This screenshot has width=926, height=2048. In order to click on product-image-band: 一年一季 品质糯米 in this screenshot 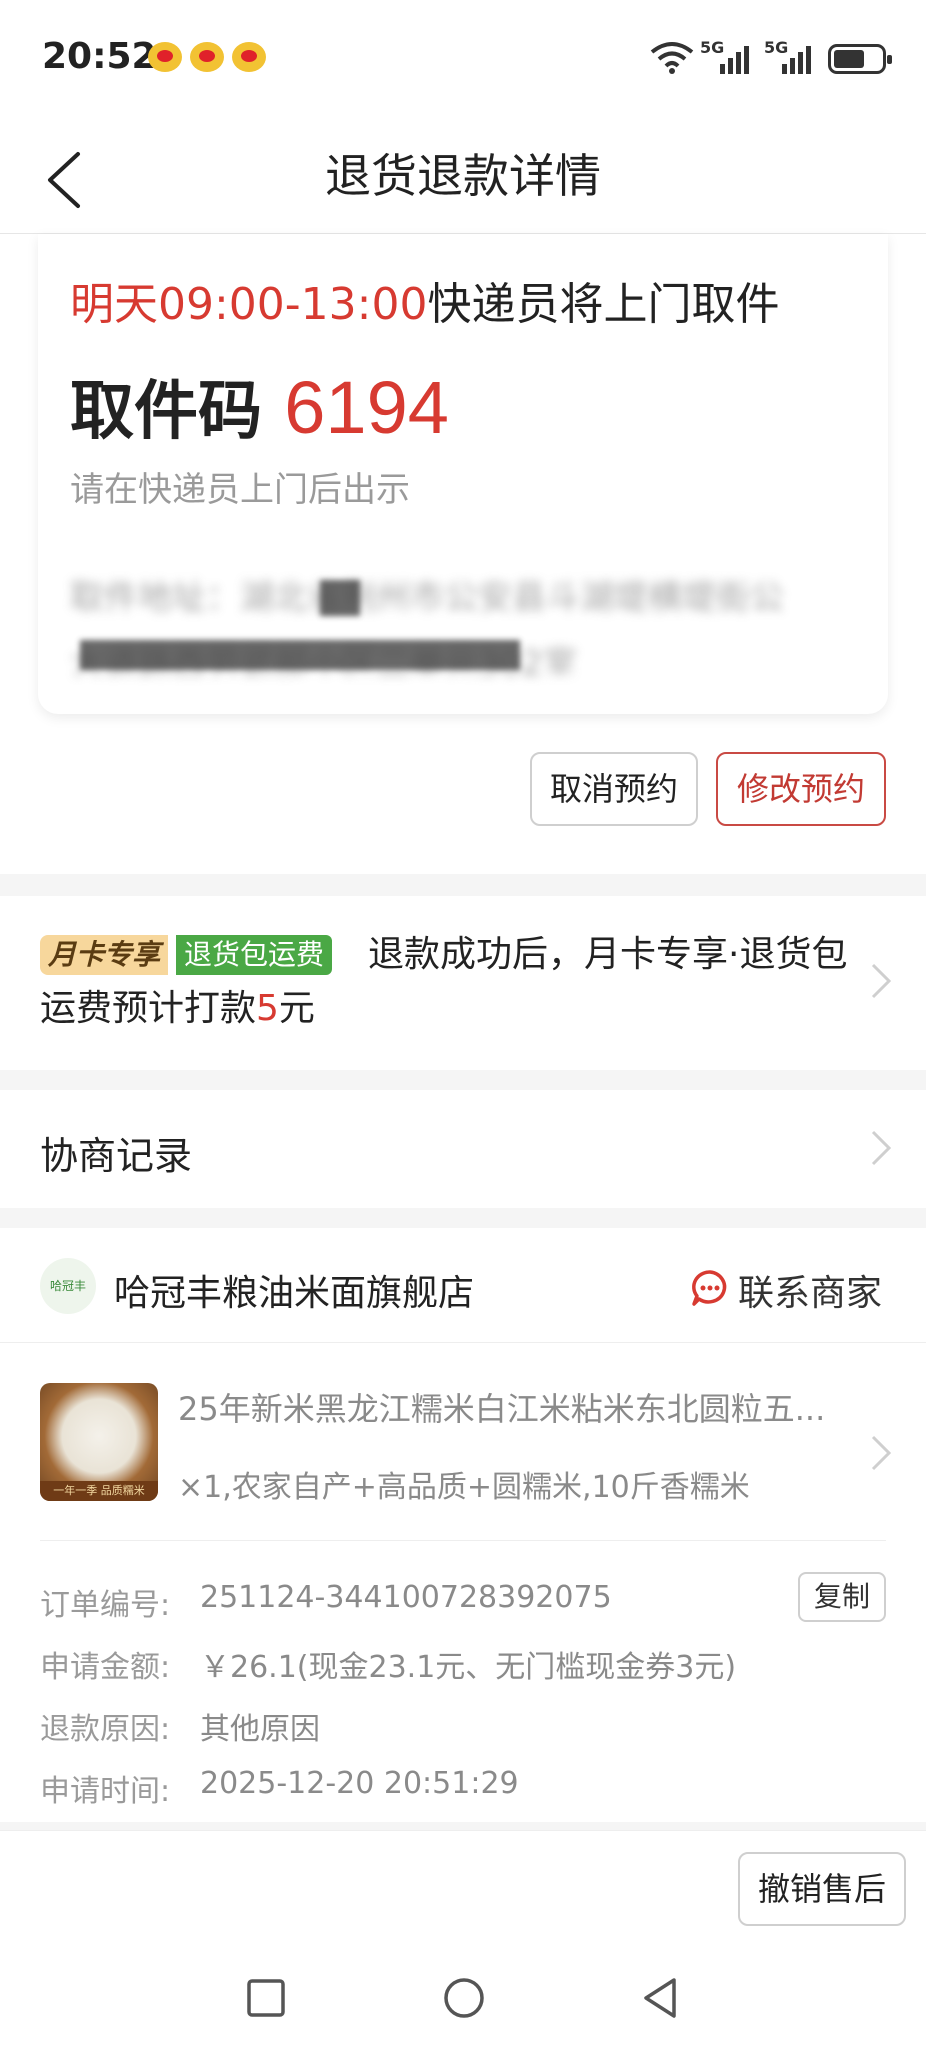, I will do `click(99, 1491)`.